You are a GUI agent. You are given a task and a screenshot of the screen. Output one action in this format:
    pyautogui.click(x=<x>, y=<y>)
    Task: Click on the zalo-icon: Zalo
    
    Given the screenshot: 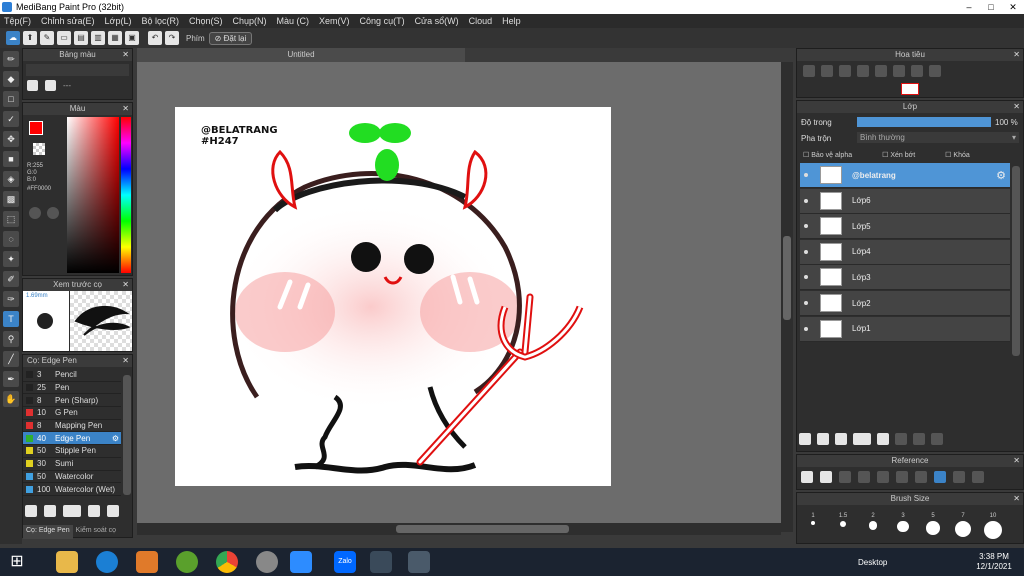 What is the action you would take?
    pyautogui.click(x=345, y=562)
    